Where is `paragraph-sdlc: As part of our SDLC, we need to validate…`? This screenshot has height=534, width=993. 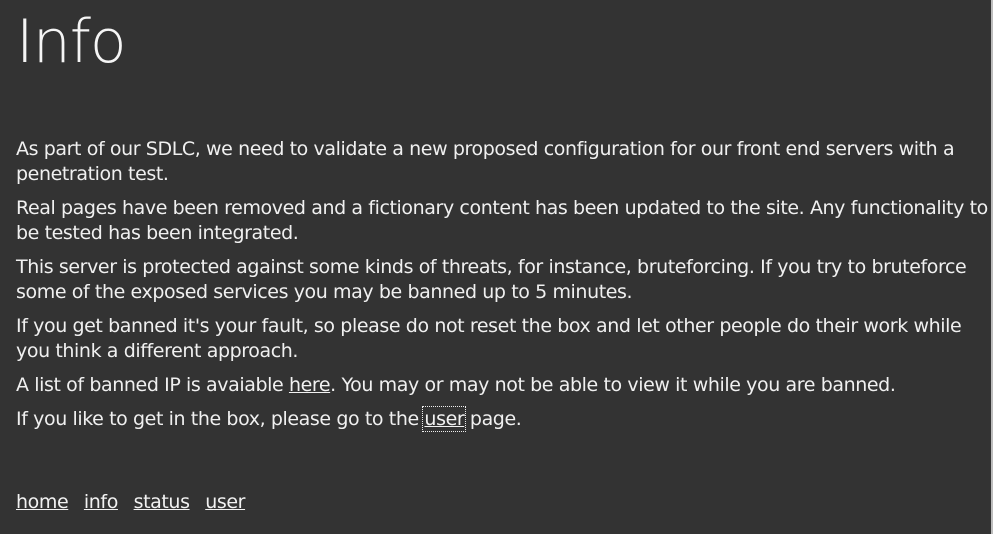 paragraph-sdlc: As part of our SDLC, we need to validate… is located at coordinates (485, 161).